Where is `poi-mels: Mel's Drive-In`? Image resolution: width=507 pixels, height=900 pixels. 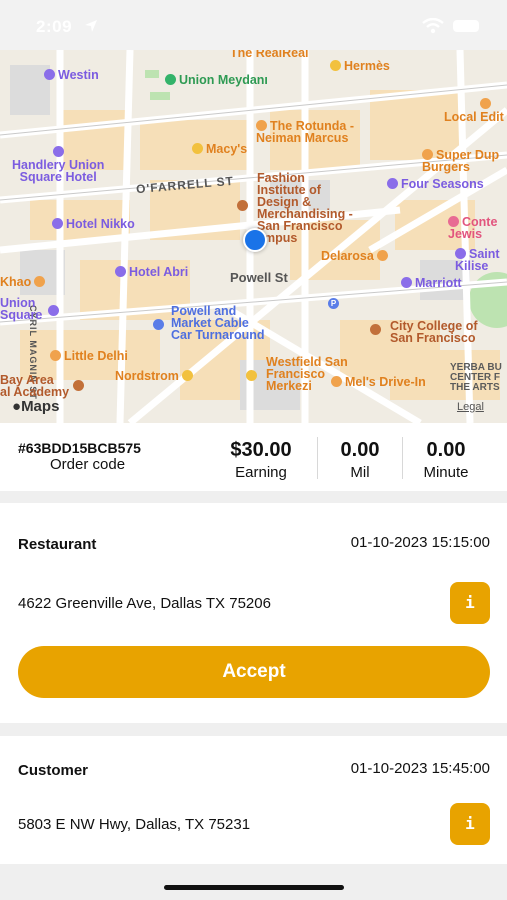
poi-mels: Mel's Drive-In is located at coordinates (378, 382).